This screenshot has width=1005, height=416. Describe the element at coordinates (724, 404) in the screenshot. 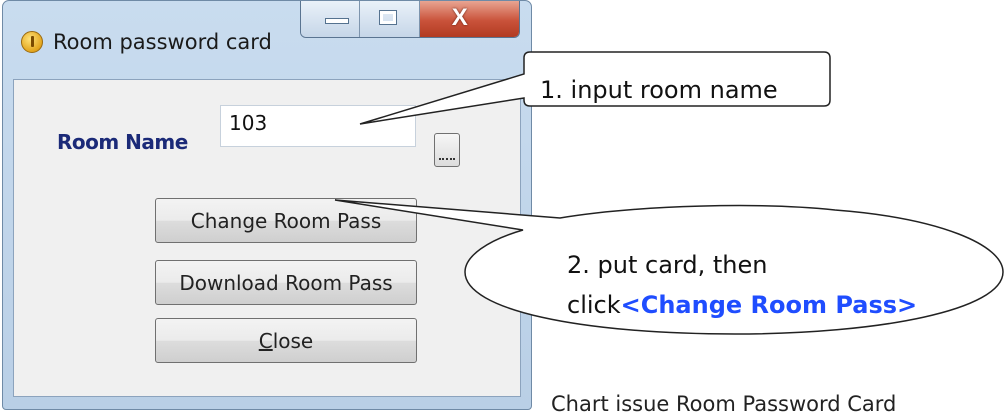

I see `figure-caption: Chart issue Room Password Card` at that location.